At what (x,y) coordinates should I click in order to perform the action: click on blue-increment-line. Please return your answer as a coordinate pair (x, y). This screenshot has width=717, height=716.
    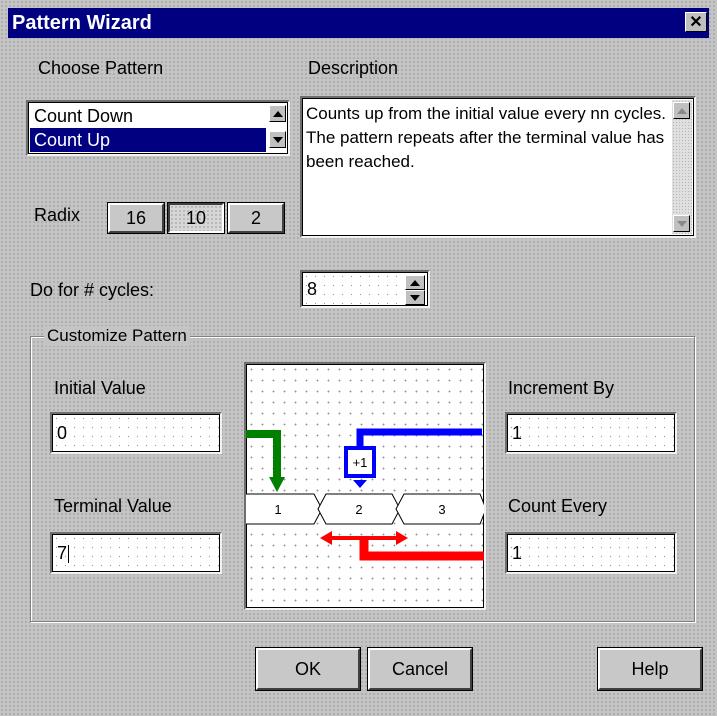
    Looking at the image, I should click on (419, 438).